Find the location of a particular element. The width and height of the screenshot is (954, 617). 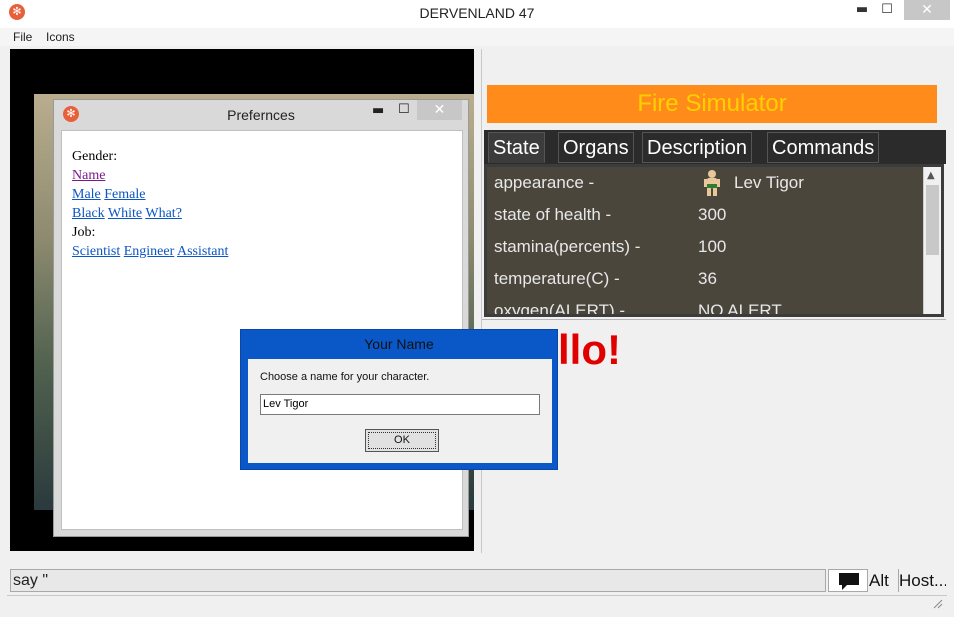

dialog-prompt: Choose a name for your character. is located at coordinates (345, 377).